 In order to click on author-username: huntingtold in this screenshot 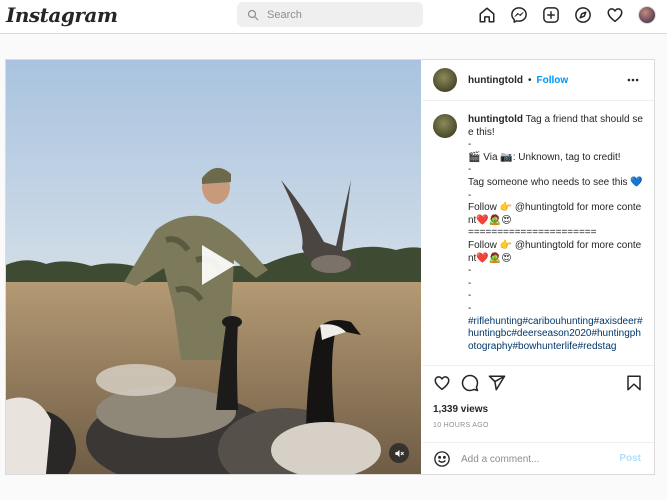, I will do `click(495, 80)`.